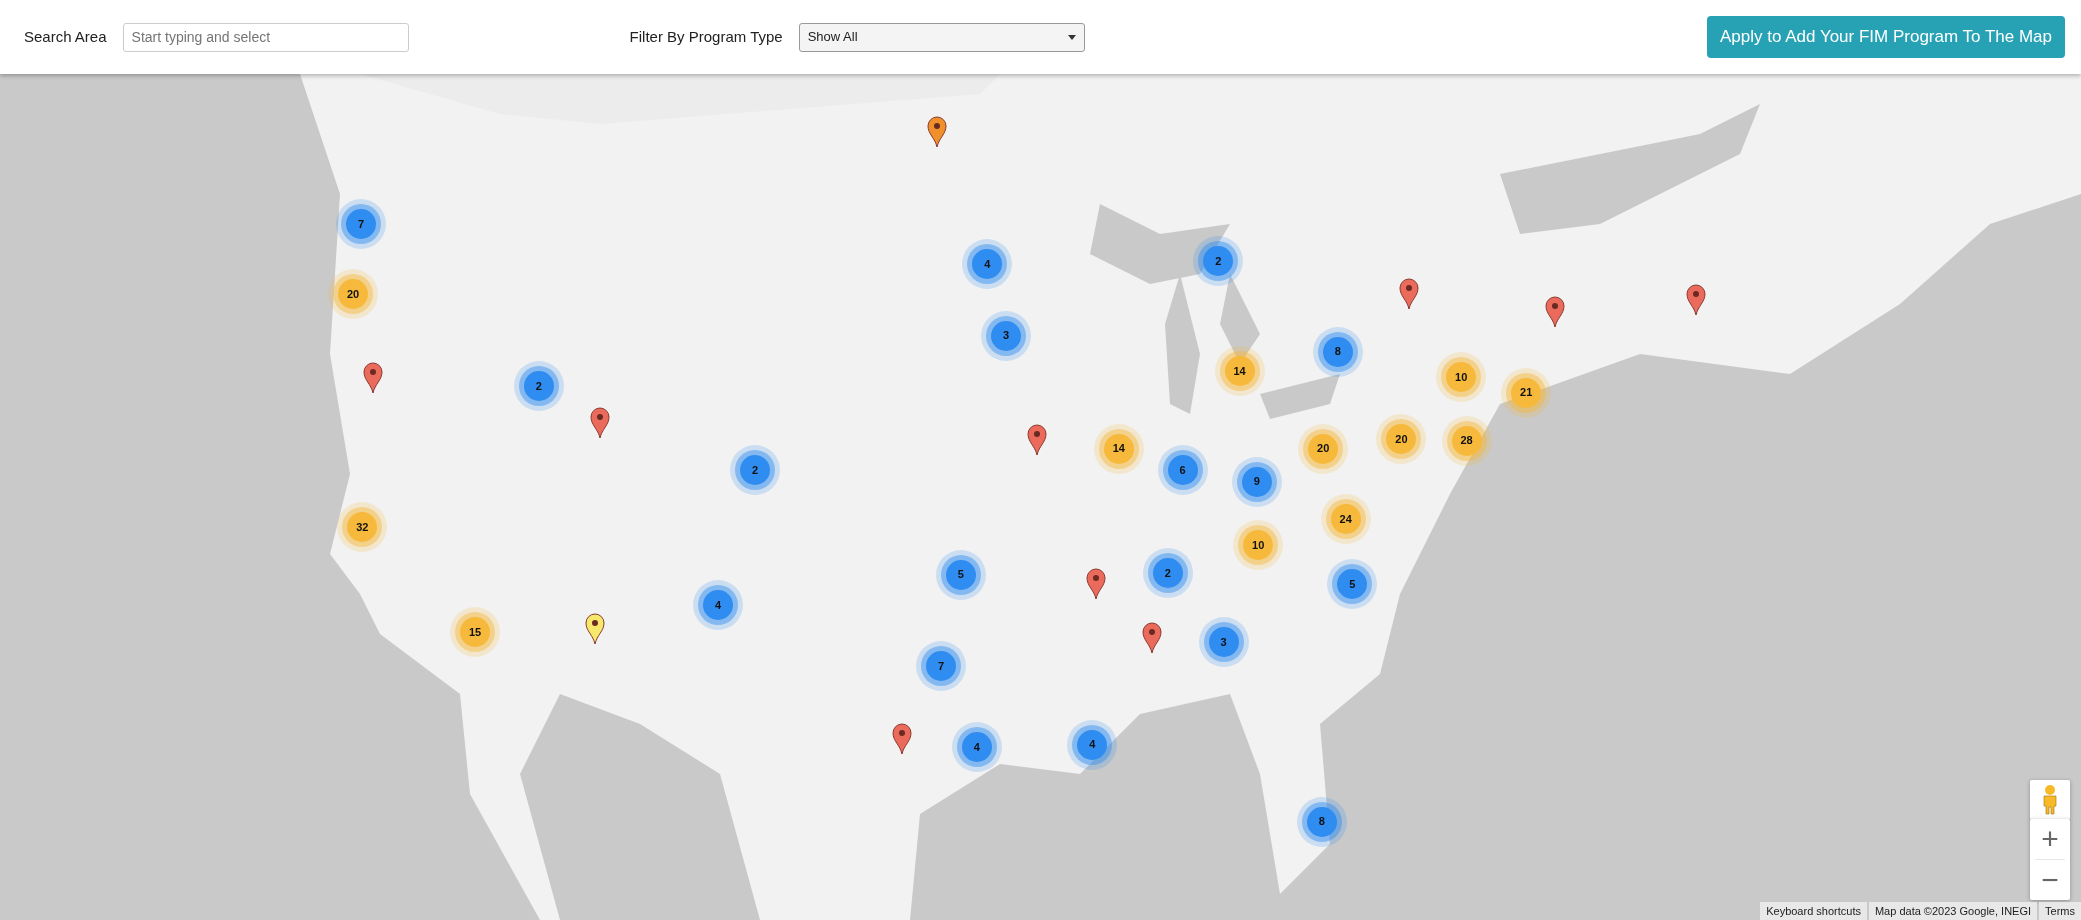 The image size is (2081, 920). What do you see at coordinates (1071, 37) in the screenshot?
I see `caret-icon` at bounding box center [1071, 37].